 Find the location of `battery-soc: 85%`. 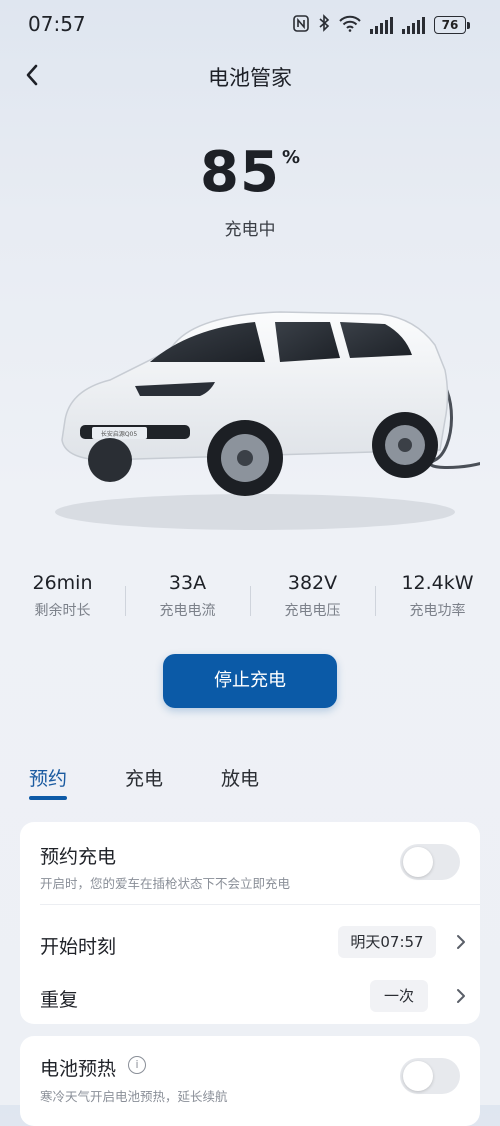

battery-soc: 85% is located at coordinates (250, 172).